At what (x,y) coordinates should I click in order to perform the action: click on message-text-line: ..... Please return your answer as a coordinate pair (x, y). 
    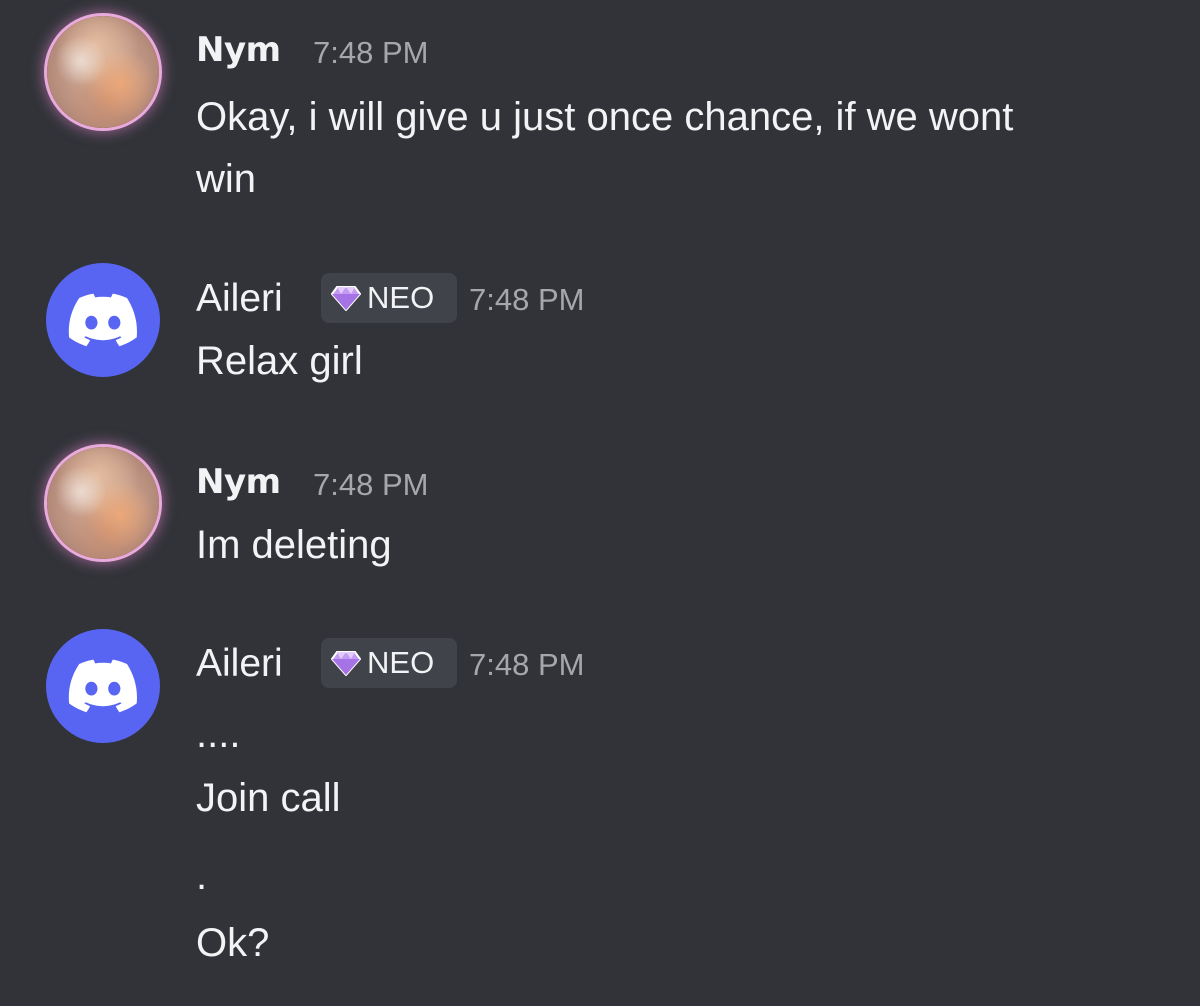
    Looking at the image, I should click on (218, 734).